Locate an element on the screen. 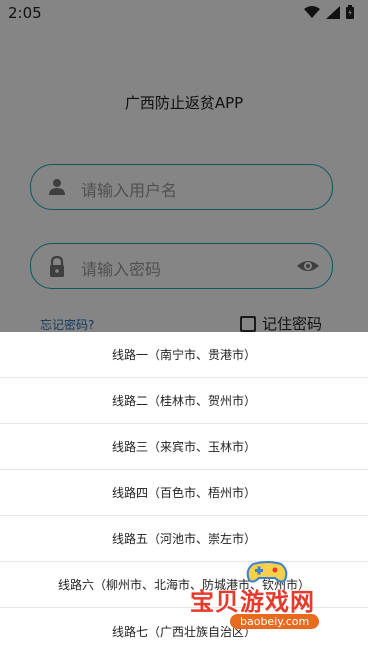  watermark: 宝贝游戏网 baobeiy.com is located at coordinates (270, 600).